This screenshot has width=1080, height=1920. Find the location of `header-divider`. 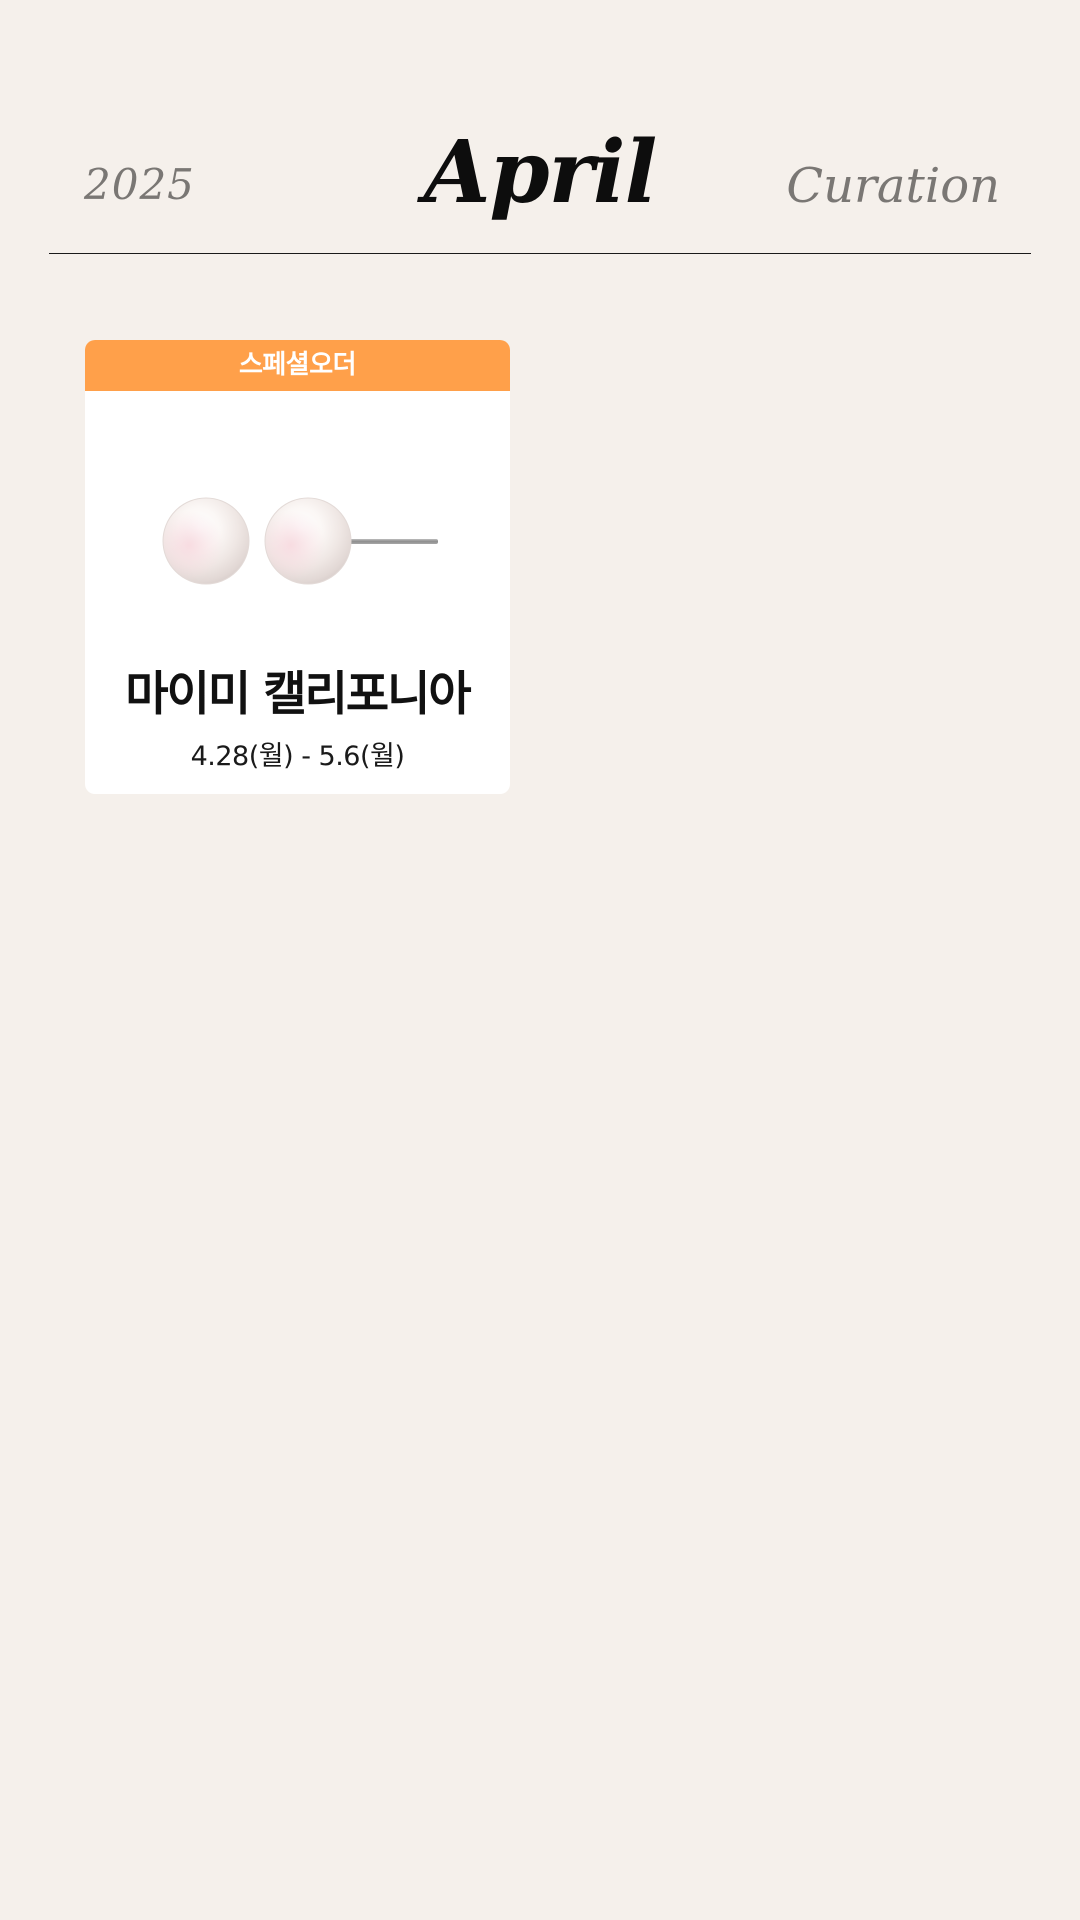

header-divider is located at coordinates (540, 253).